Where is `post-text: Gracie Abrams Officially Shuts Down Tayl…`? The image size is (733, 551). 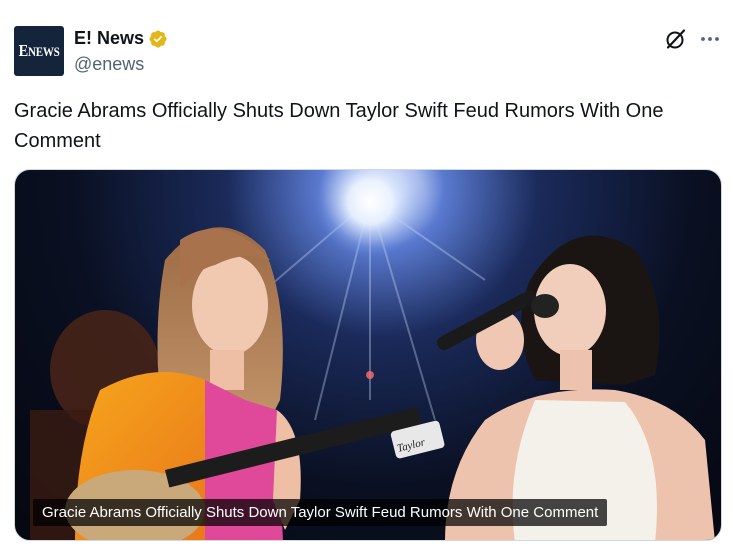
post-text: Gracie Abrams Officially Shuts Down Tayl… is located at coordinates (339, 126).